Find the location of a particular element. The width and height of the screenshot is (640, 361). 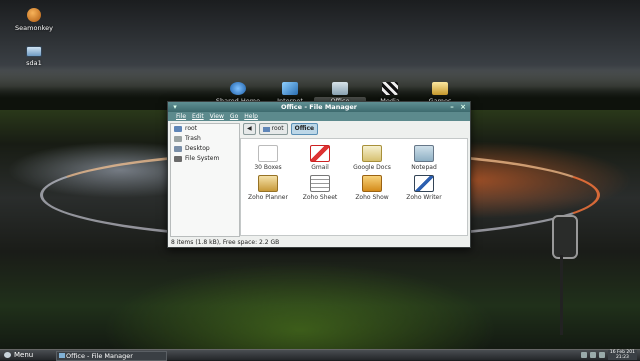

window-titlebar: ▾ Office - File Manager – × is located at coordinates (319, 107).